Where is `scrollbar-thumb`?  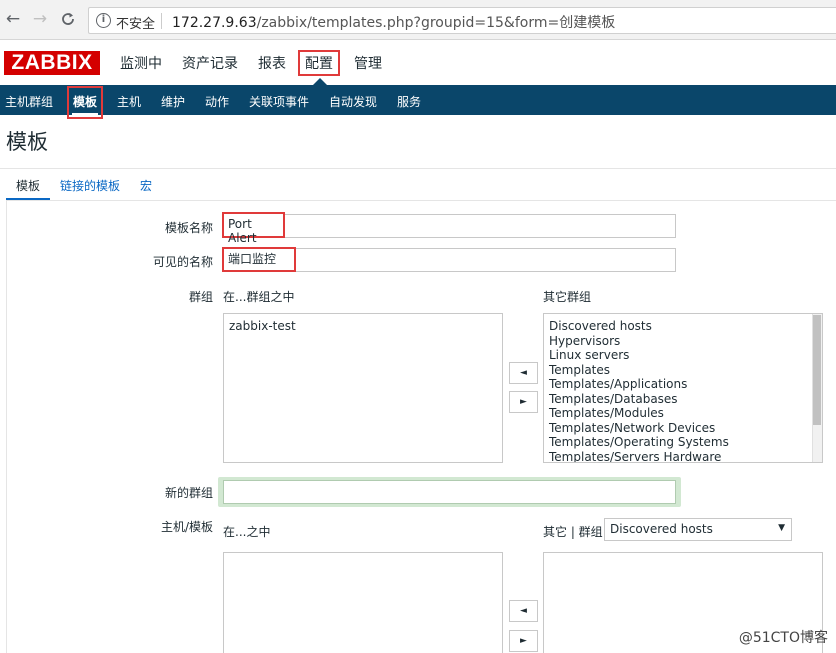
scrollbar-thumb is located at coordinates (817, 370).